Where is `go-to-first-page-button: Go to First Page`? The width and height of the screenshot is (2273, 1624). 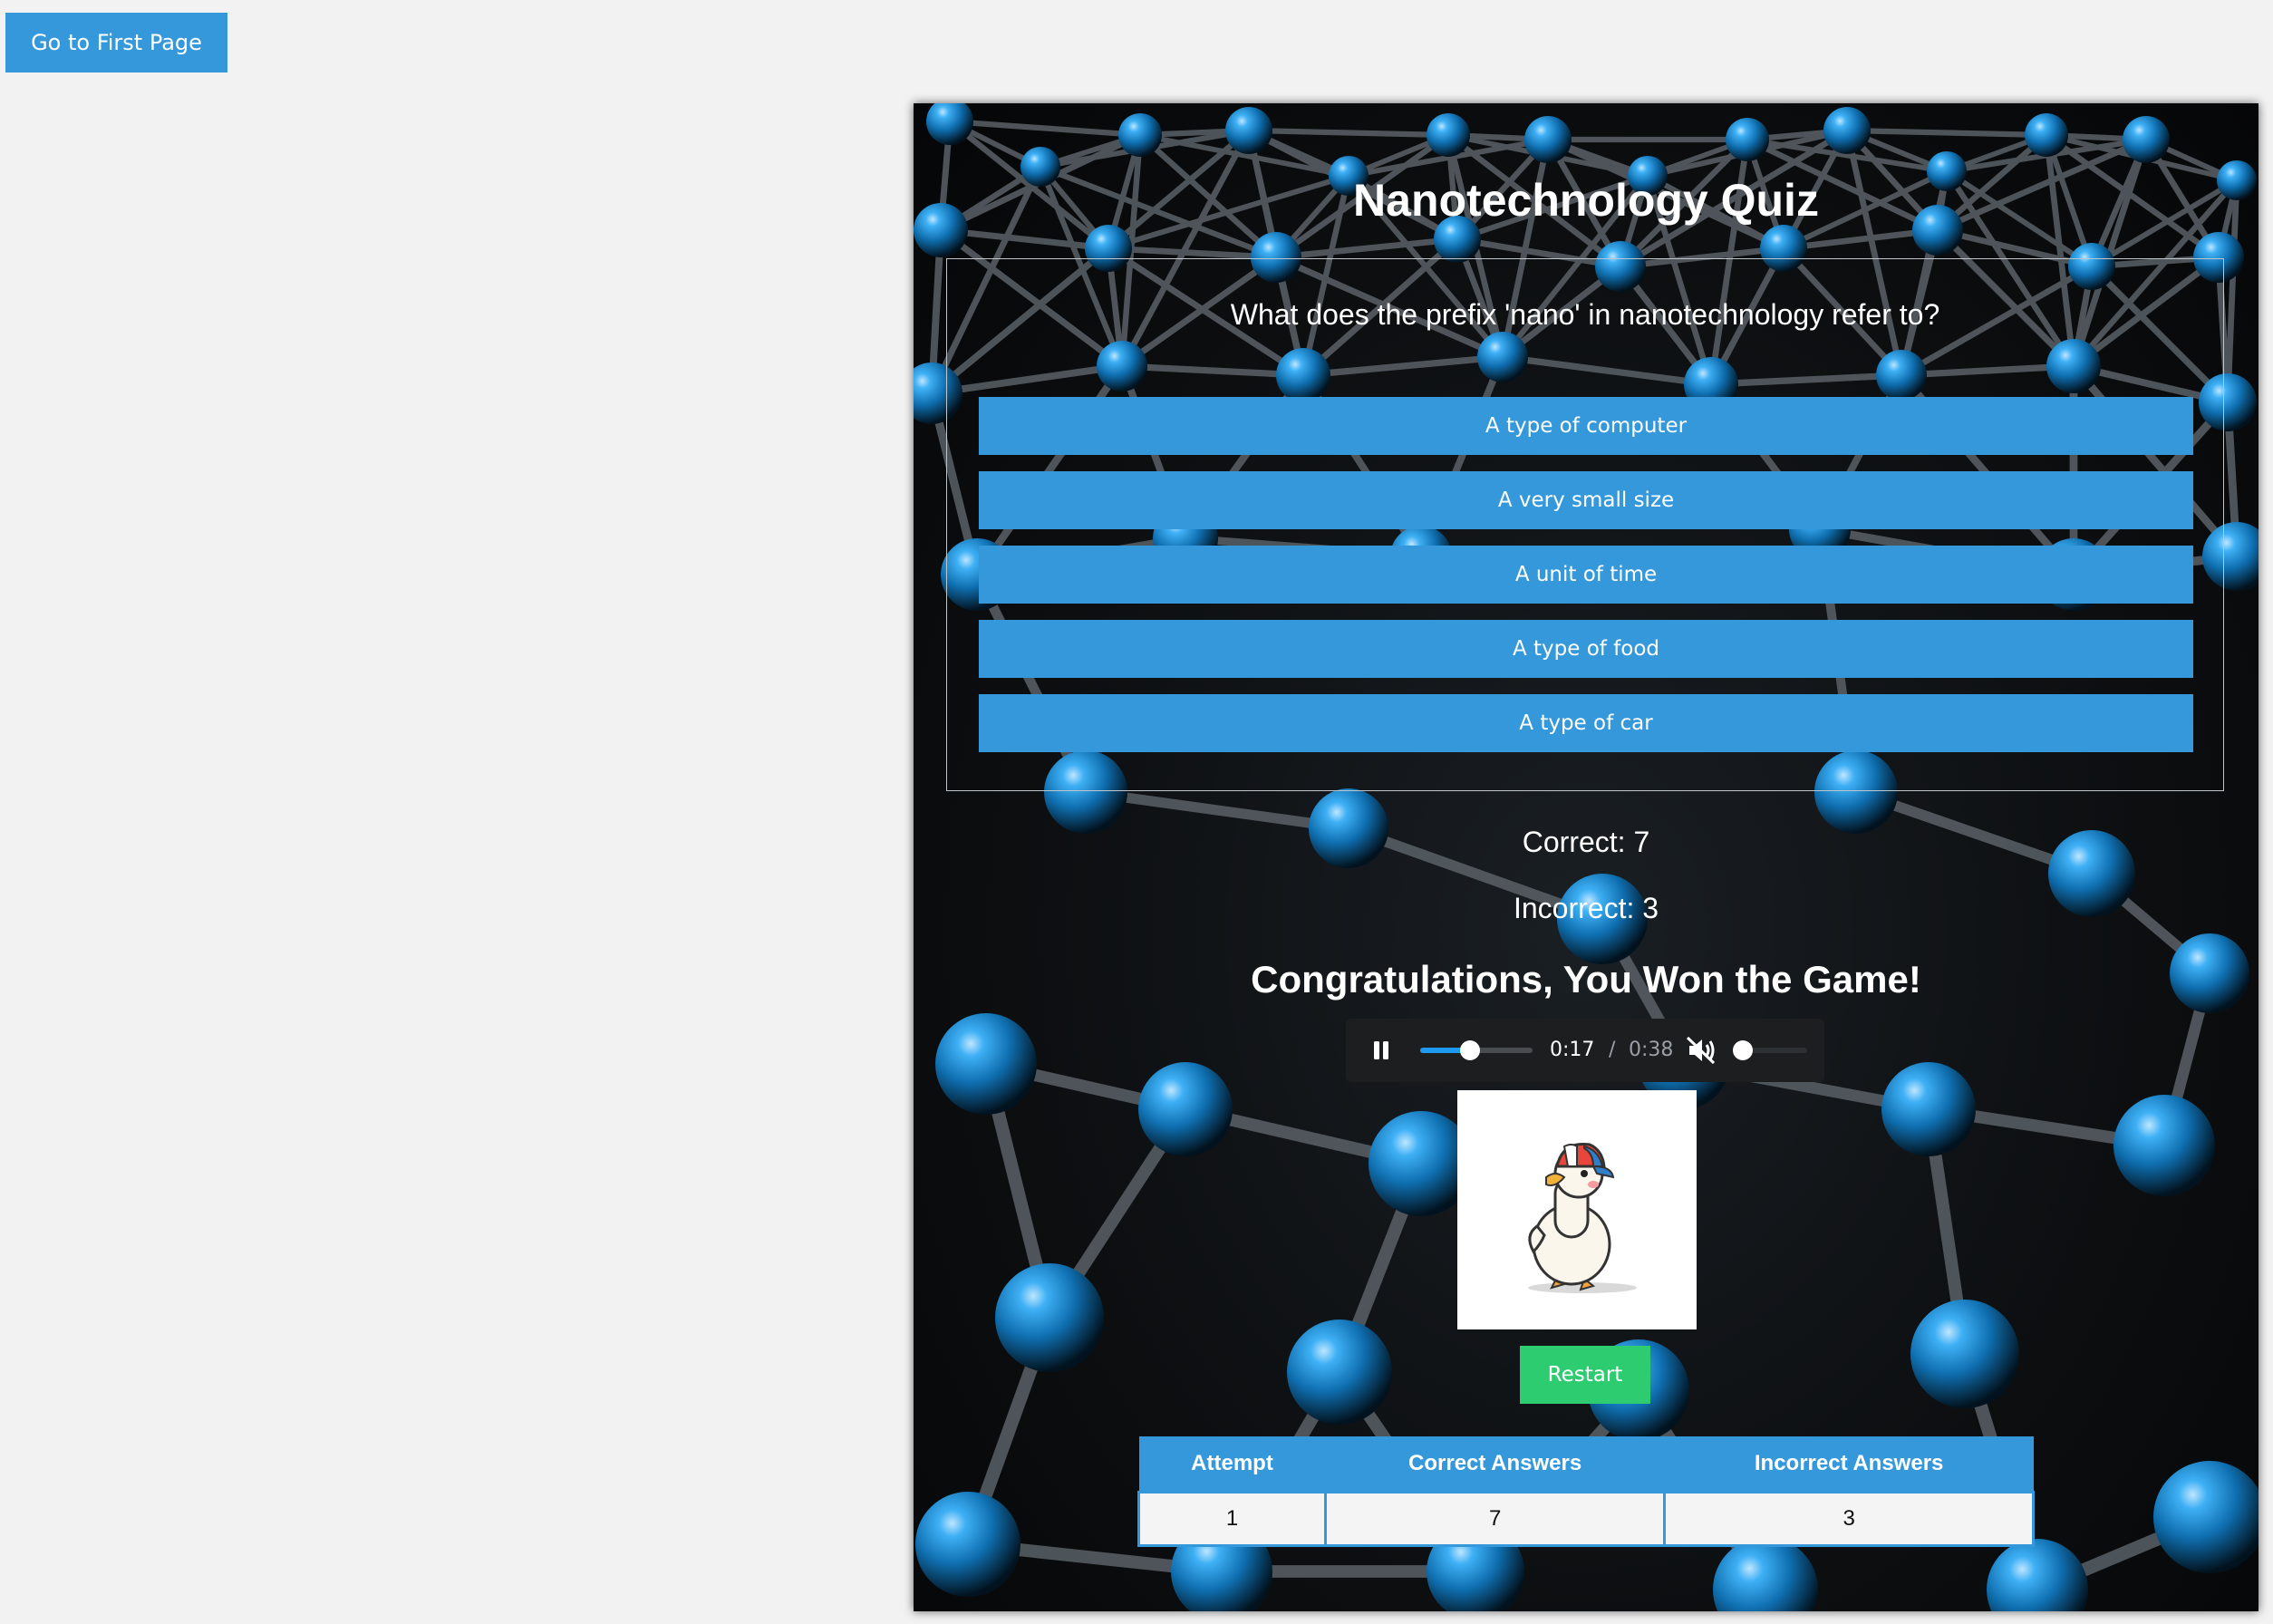 go-to-first-page-button: Go to First Page is located at coordinates (116, 42).